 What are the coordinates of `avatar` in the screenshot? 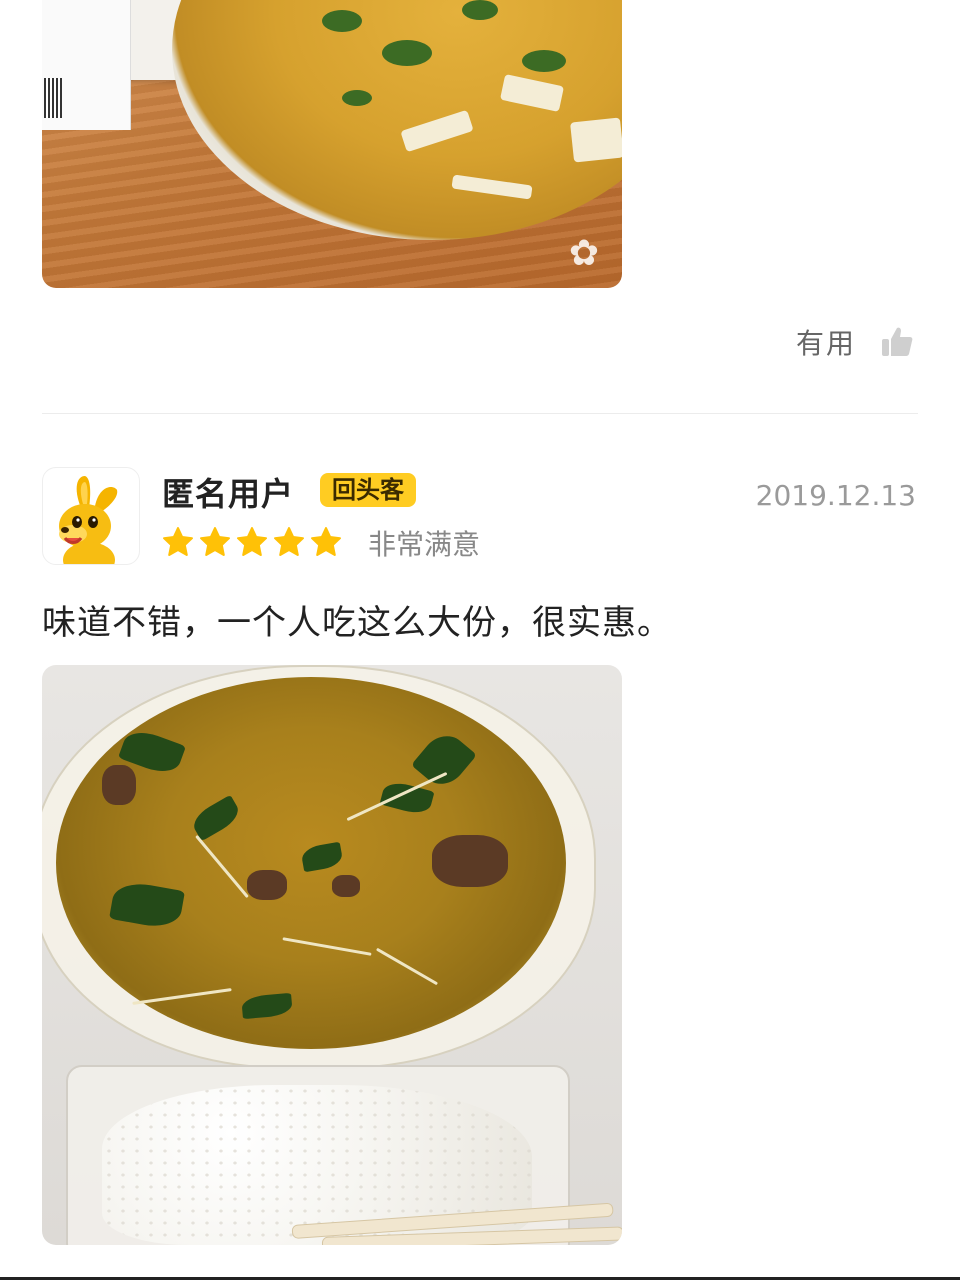 It's located at (91, 516).